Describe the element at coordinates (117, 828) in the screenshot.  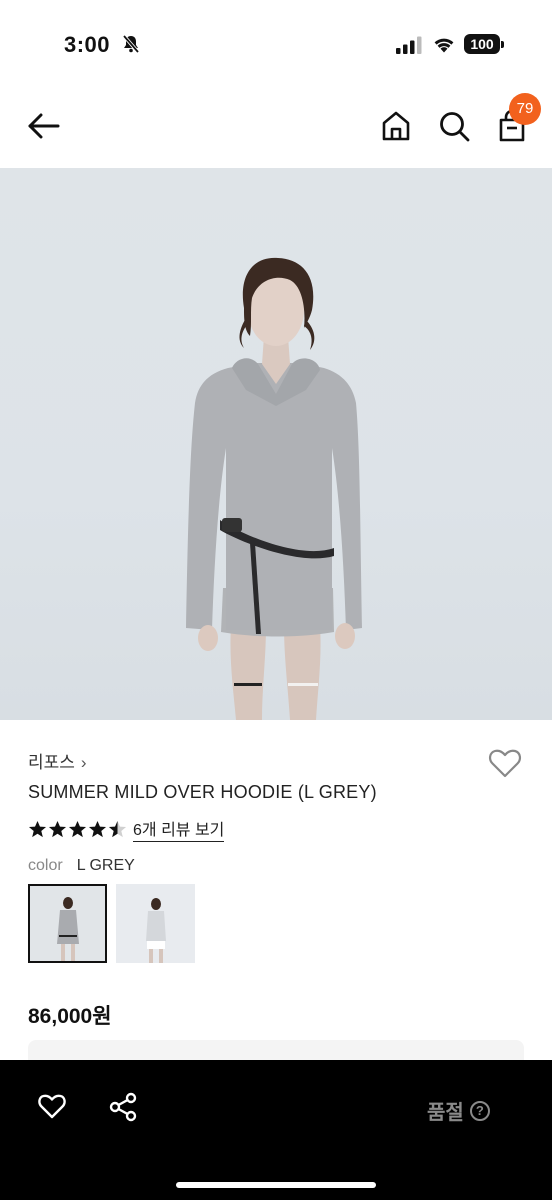
I see `star-half-icon` at that location.